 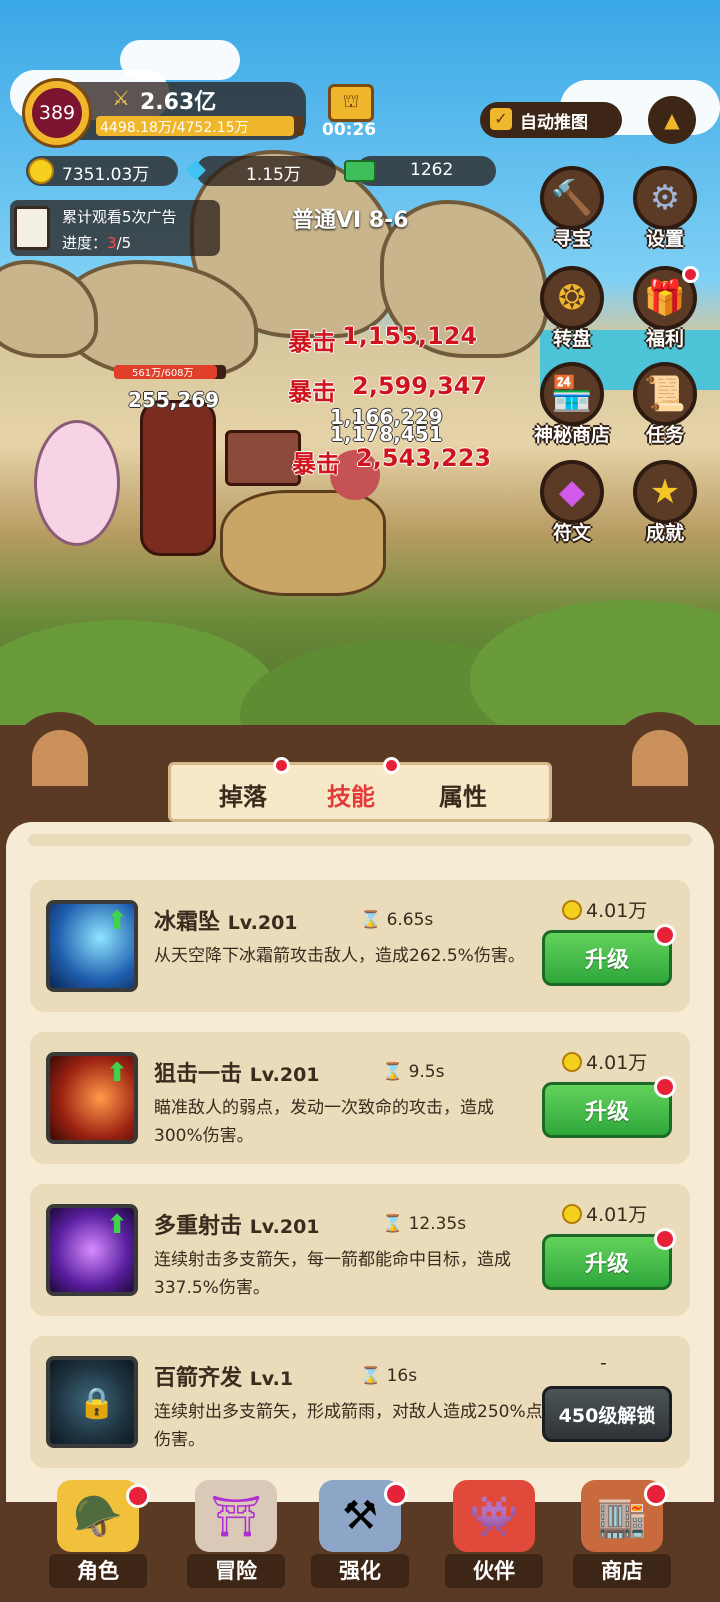 What do you see at coordinates (607, 1414) in the screenshot?
I see `unlock-requirement-button: 450级解锁` at bounding box center [607, 1414].